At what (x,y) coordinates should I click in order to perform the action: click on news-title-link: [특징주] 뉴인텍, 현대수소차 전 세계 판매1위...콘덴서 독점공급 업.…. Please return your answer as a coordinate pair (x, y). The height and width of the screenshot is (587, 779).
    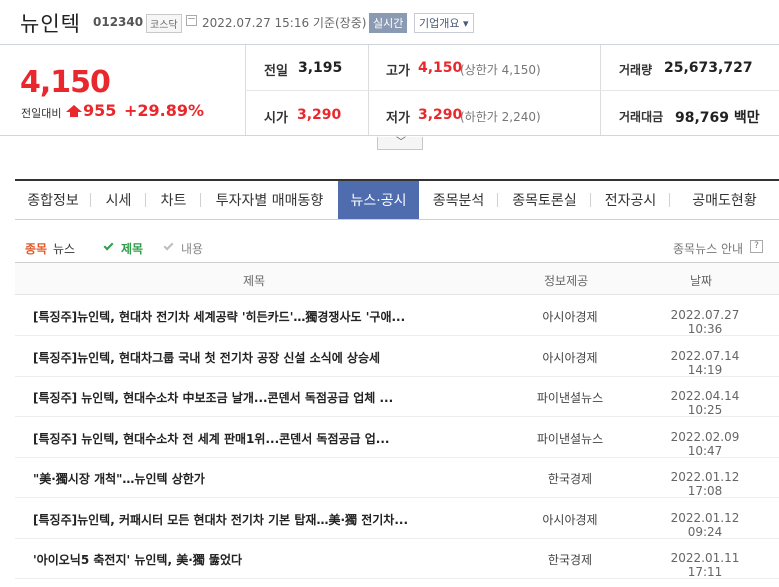
    Looking at the image, I should click on (268, 438).